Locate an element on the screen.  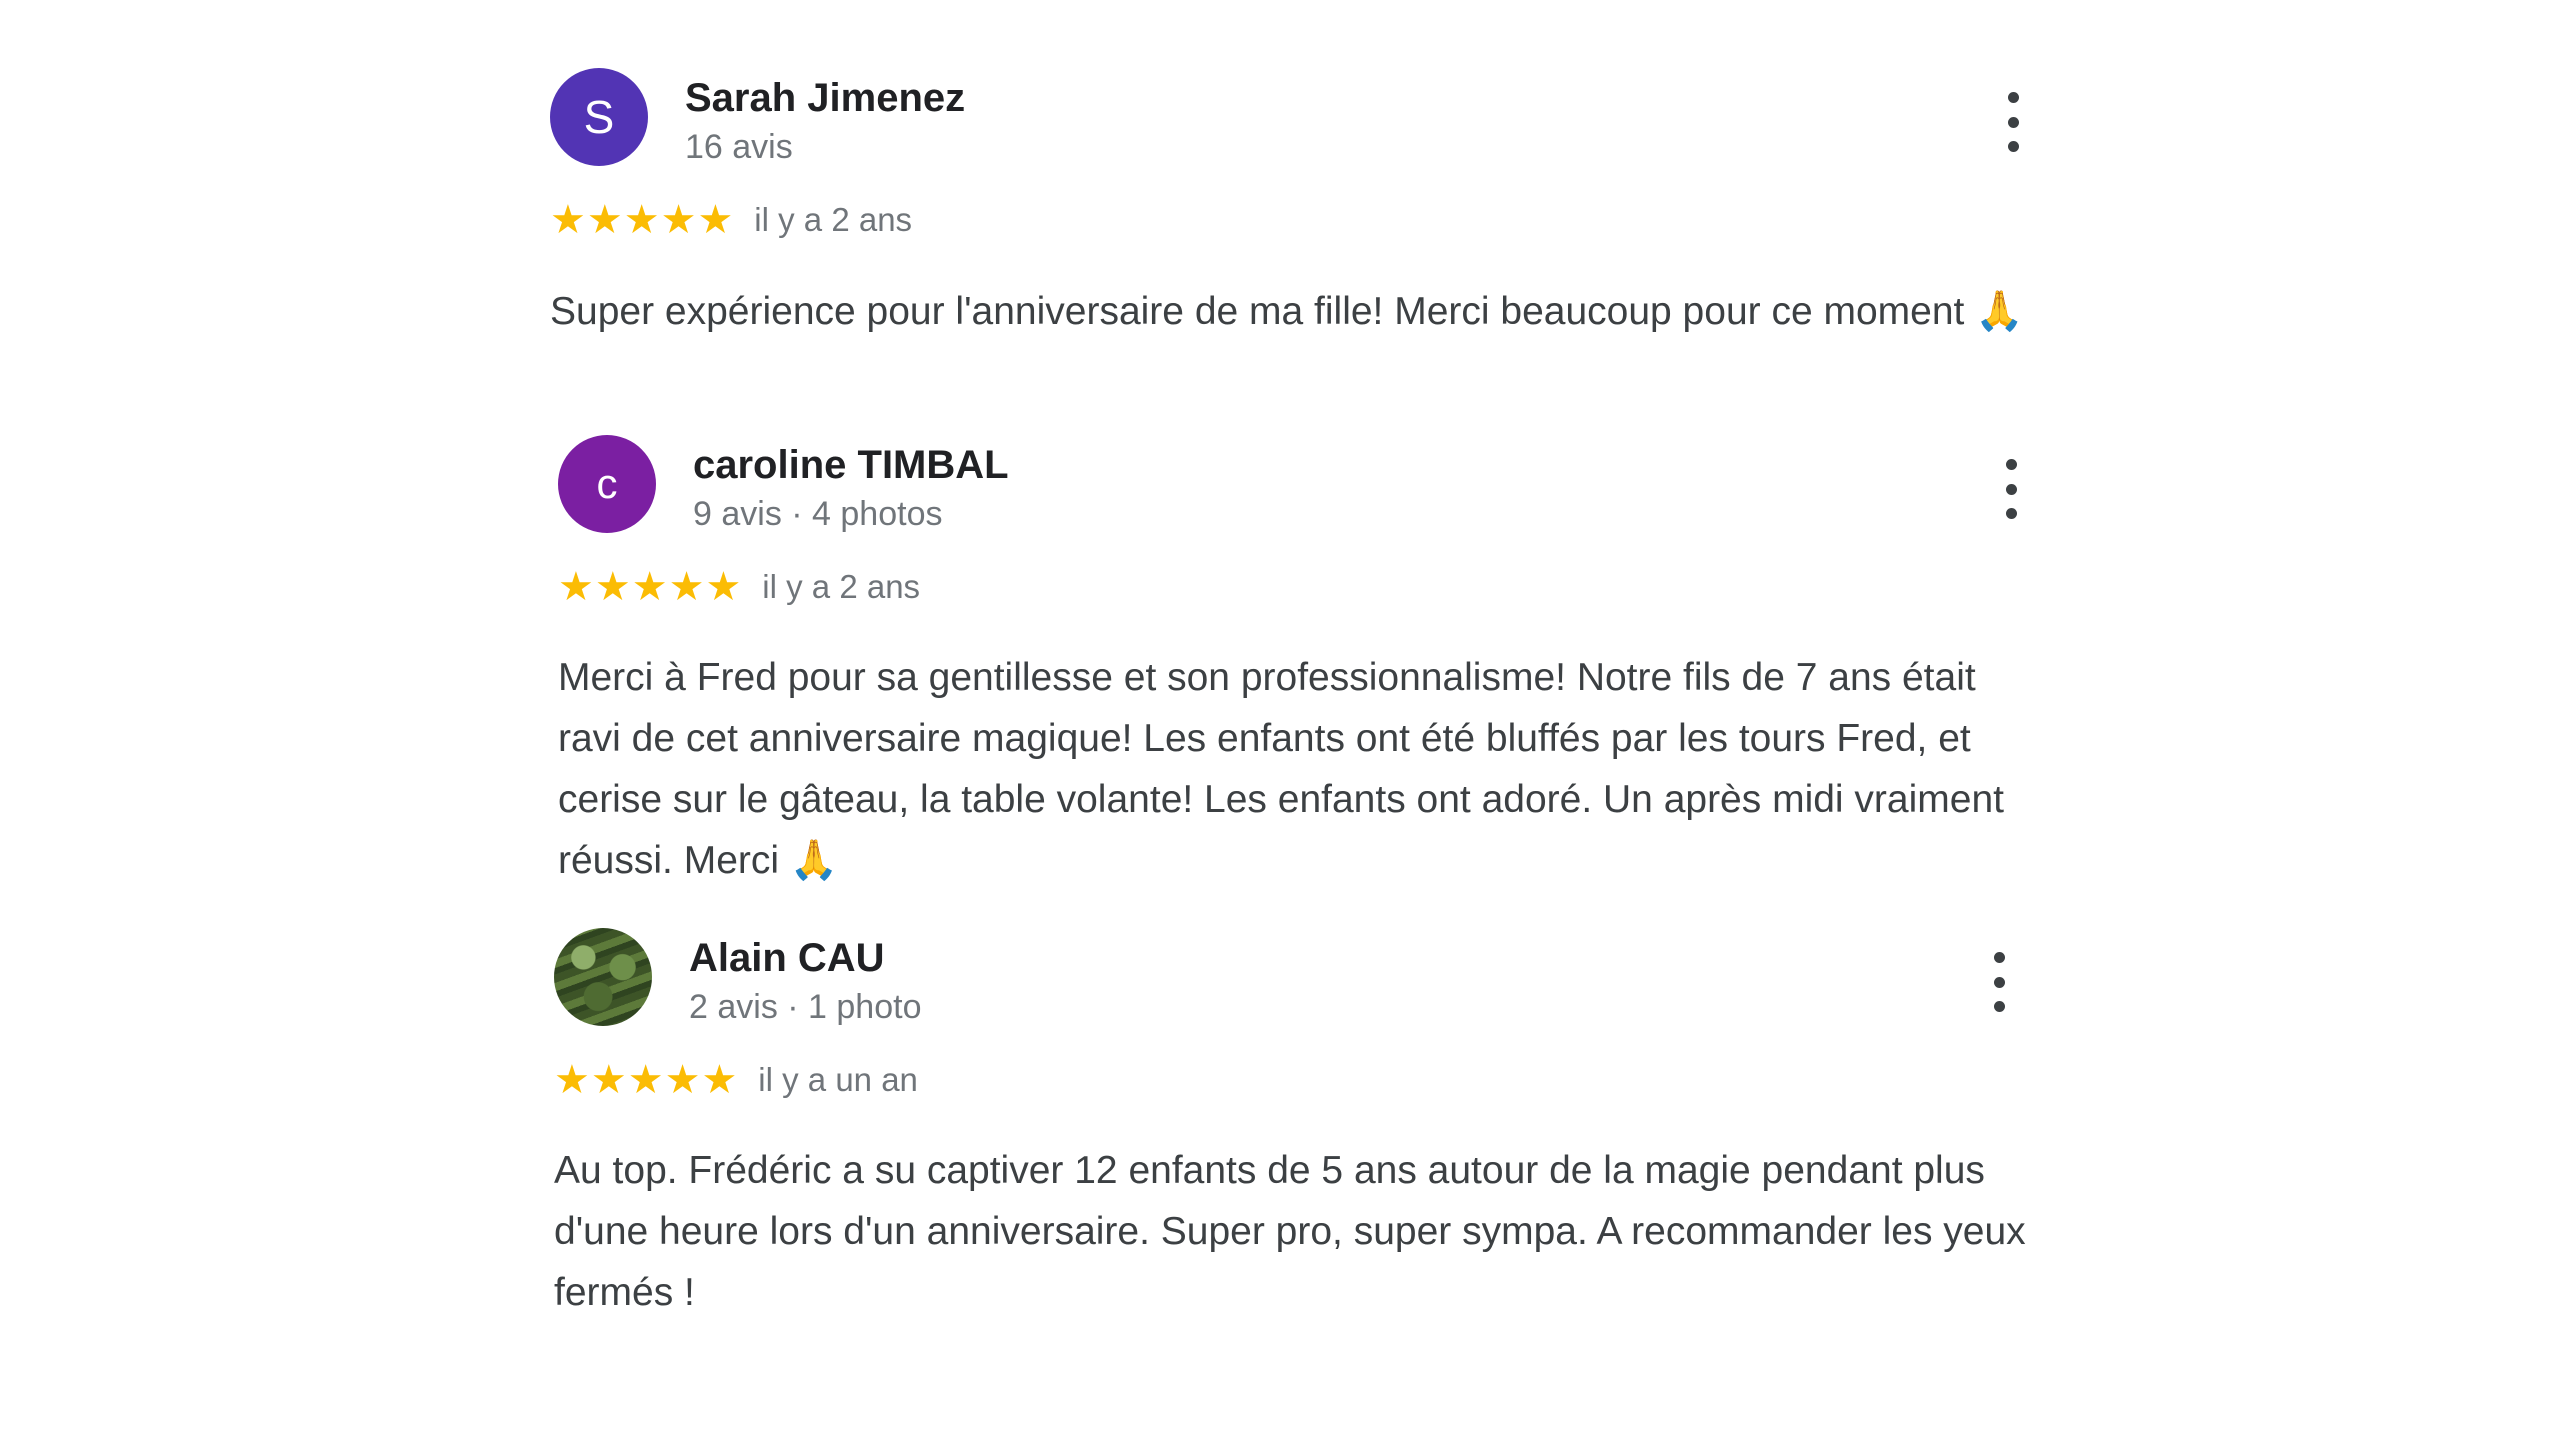
avatar-letter: c is located at coordinates (607, 483).